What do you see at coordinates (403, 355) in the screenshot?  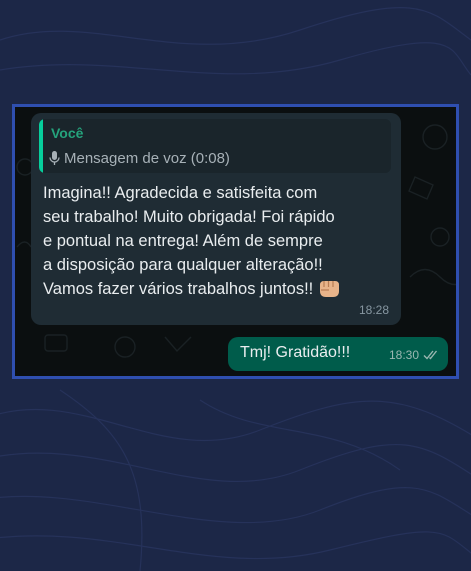 I see `outgoing-timestamp: 18:30` at bounding box center [403, 355].